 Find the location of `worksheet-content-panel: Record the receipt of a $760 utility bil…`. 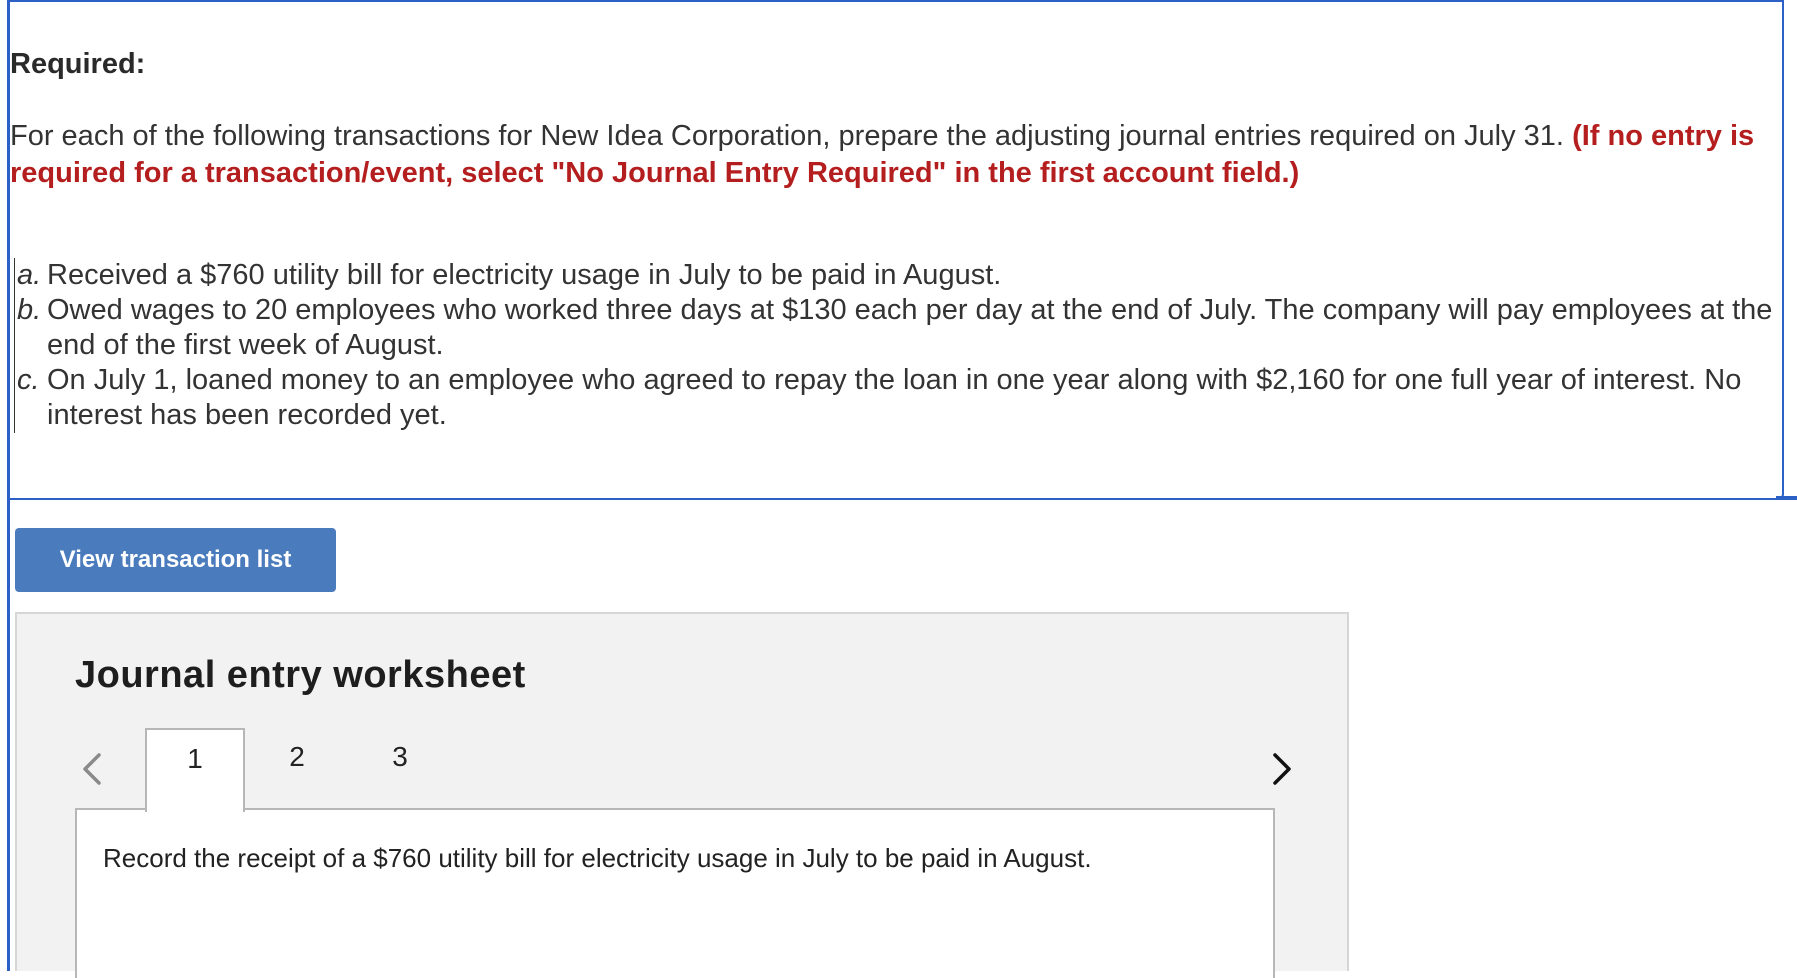

worksheet-content-panel: Record the receipt of a $760 utility bil… is located at coordinates (675, 893).